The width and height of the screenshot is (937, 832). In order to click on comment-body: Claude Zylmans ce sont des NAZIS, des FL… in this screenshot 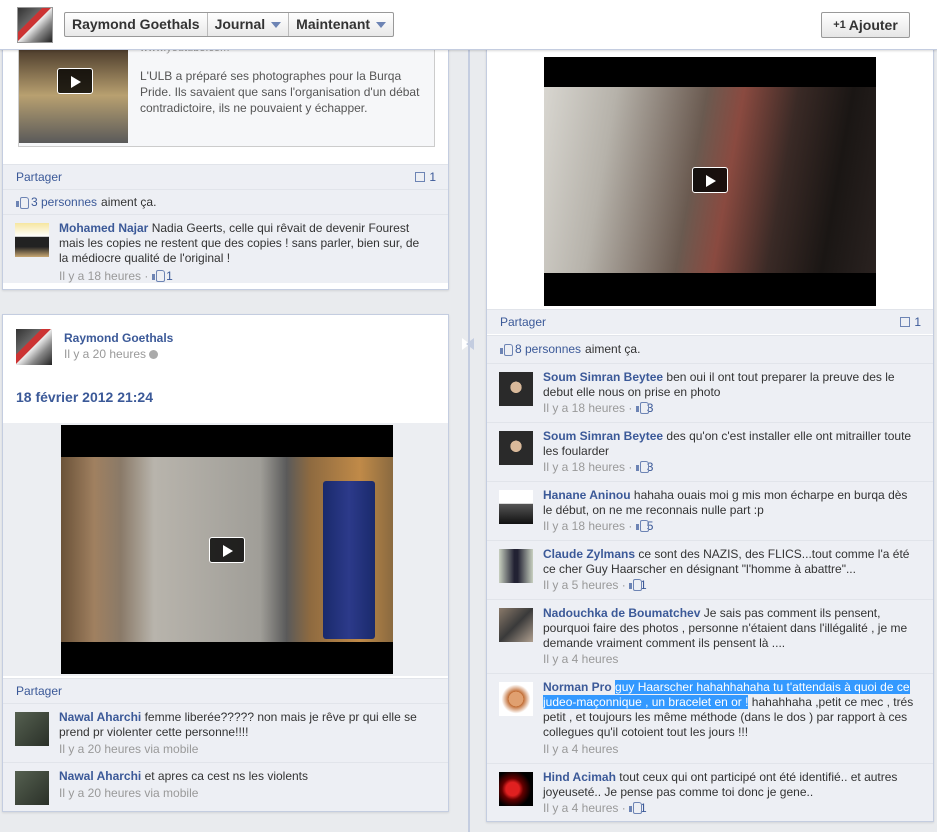, I will do `click(729, 562)`.